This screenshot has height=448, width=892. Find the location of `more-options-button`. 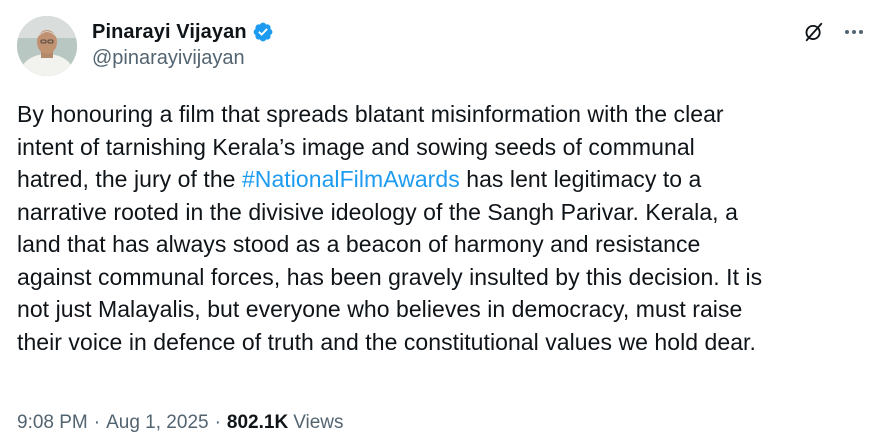

more-options-button is located at coordinates (854, 32).